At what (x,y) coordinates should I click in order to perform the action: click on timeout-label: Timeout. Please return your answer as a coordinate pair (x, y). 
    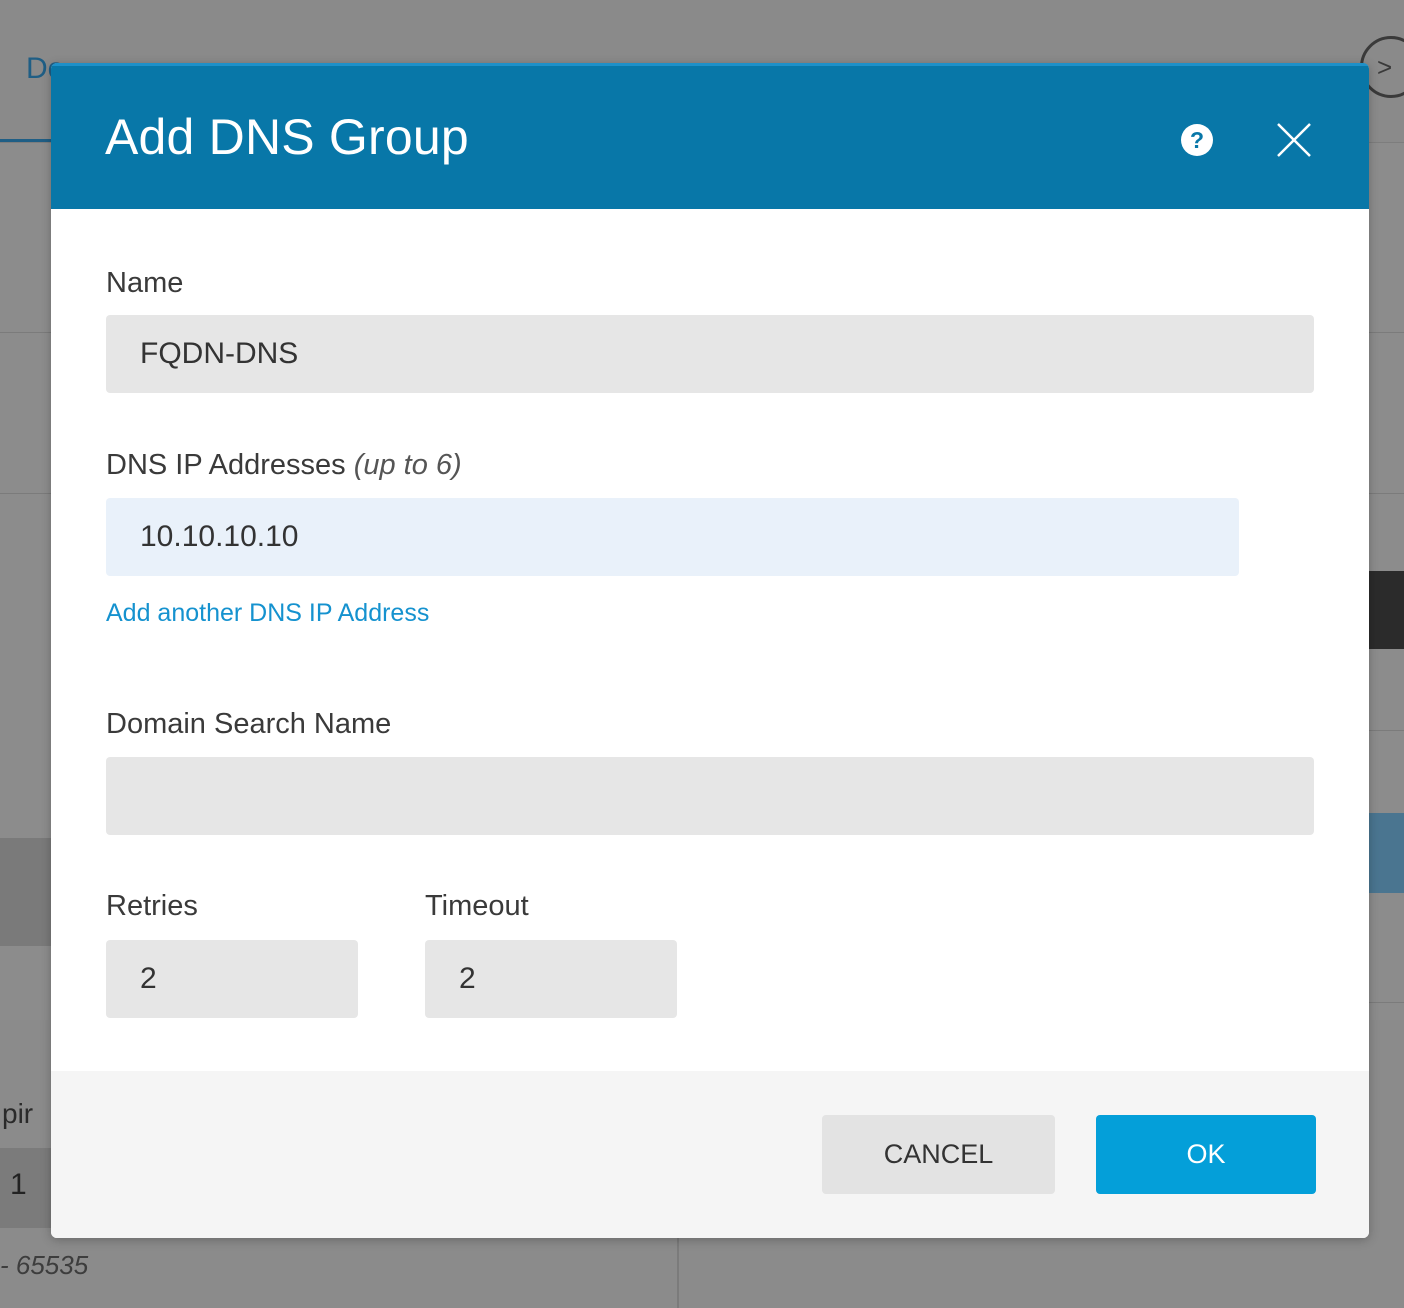
    Looking at the image, I should click on (477, 906).